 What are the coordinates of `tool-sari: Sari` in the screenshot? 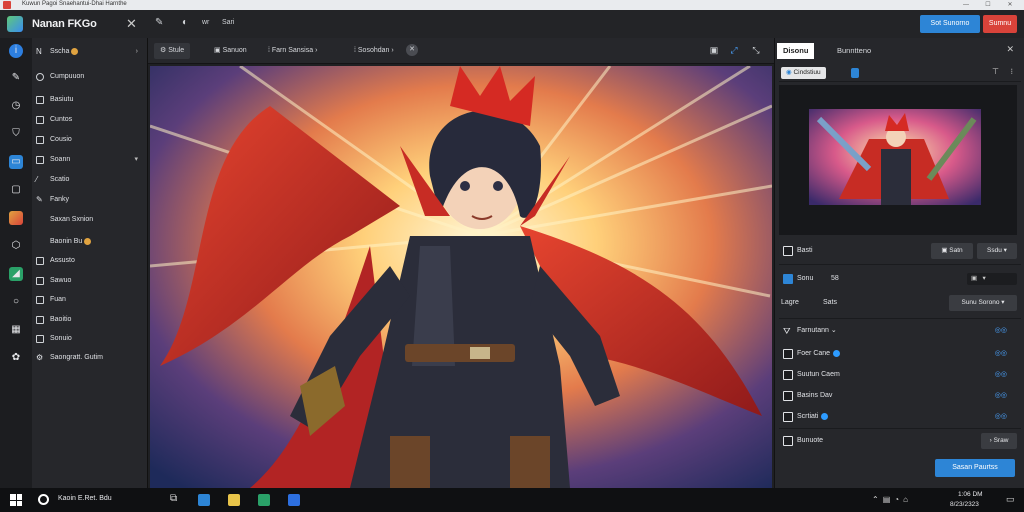 It's located at (228, 22).